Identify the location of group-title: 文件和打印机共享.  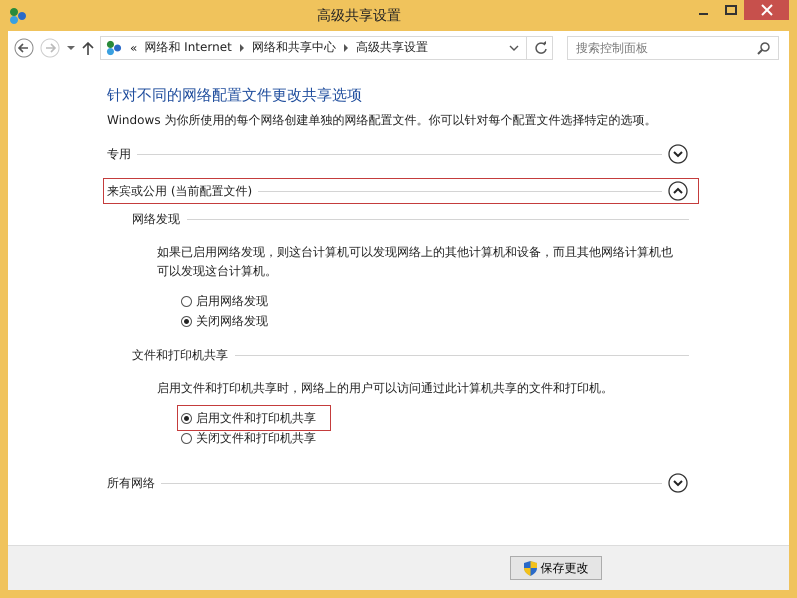
(180, 355).